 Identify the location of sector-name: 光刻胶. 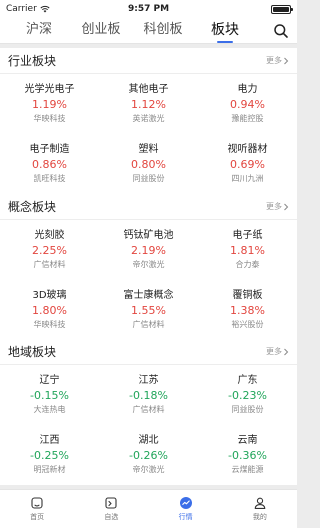
(49, 235).